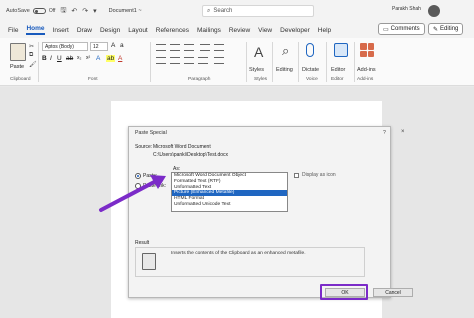 The width and height of the screenshot is (474, 318). What do you see at coordinates (258, 11) in the screenshot?
I see `search-input: ⌕ Search` at bounding box center [258, 11].